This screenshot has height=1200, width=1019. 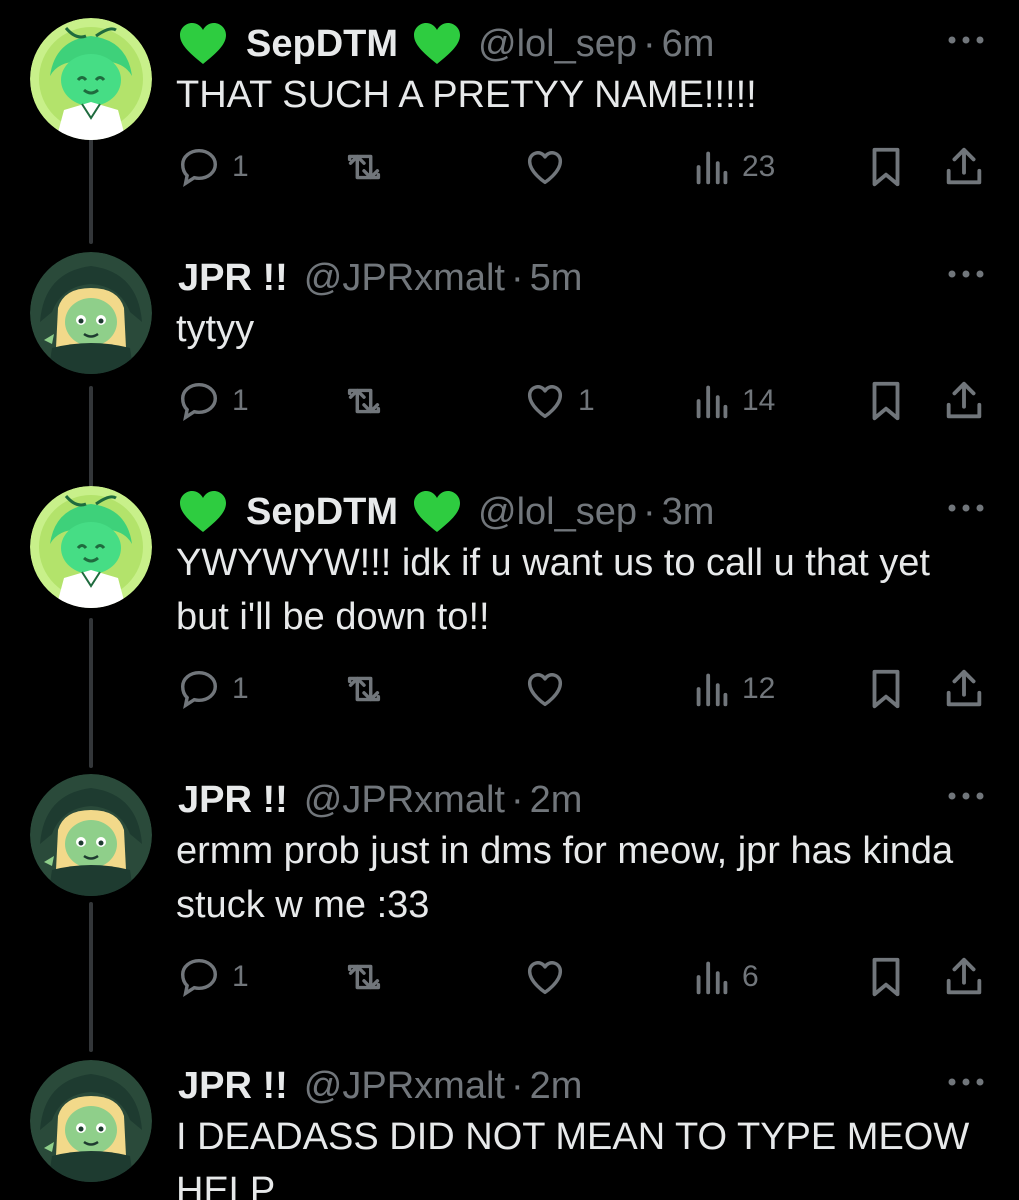 I want to click on action-bar: 1 1 14, so click(x=586, y=401).